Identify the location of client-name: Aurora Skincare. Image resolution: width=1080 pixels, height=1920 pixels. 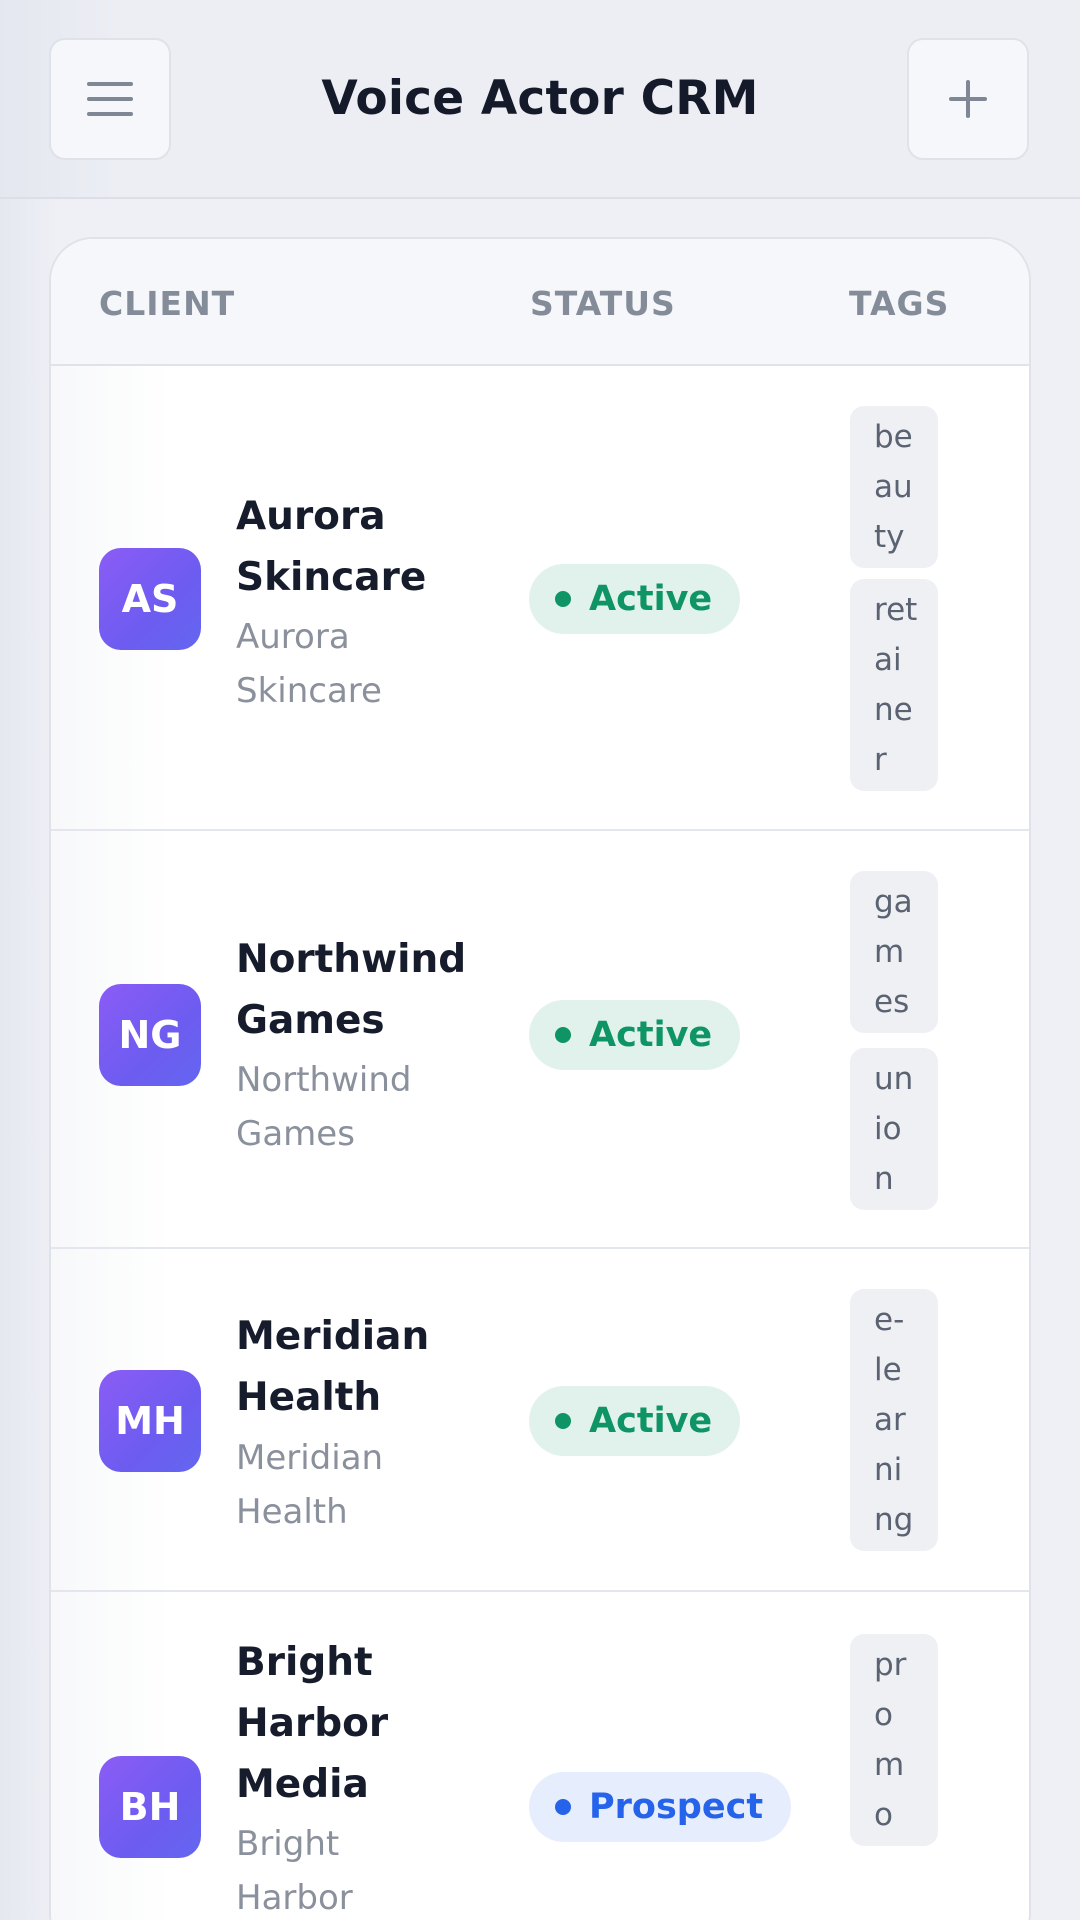
(356, 547).